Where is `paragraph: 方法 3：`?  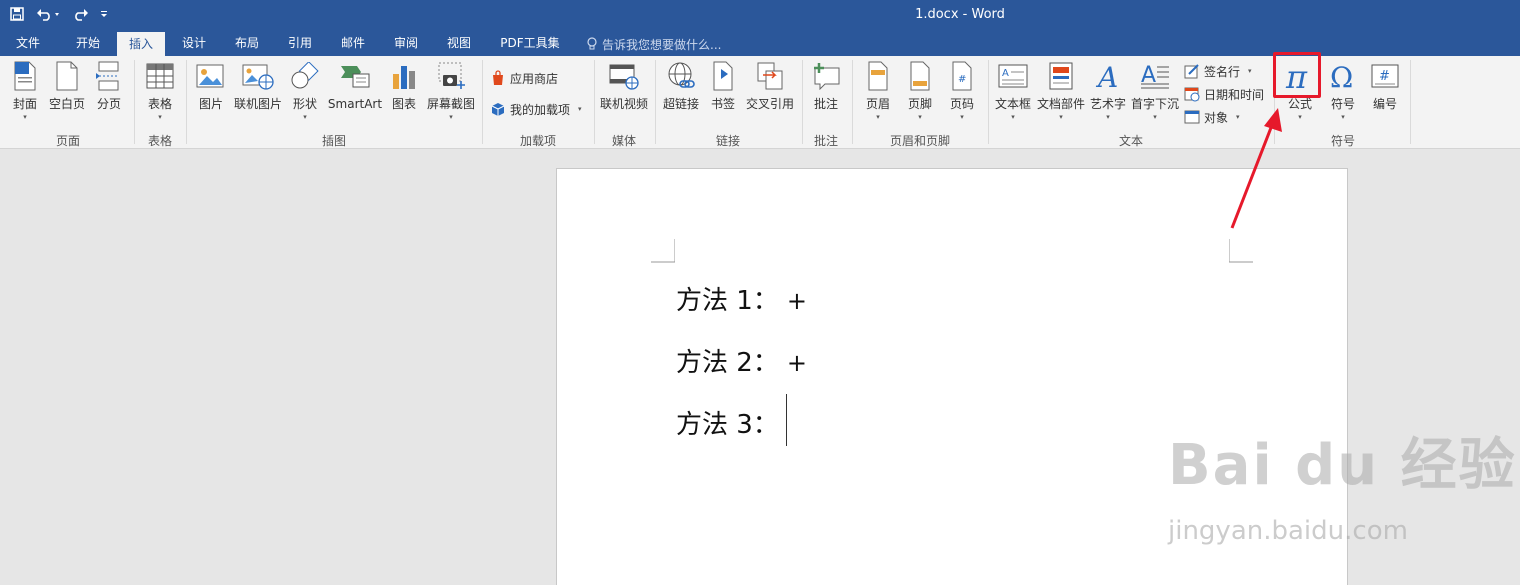 paragraph: 方法 3： is located at coordinates (731, 422).